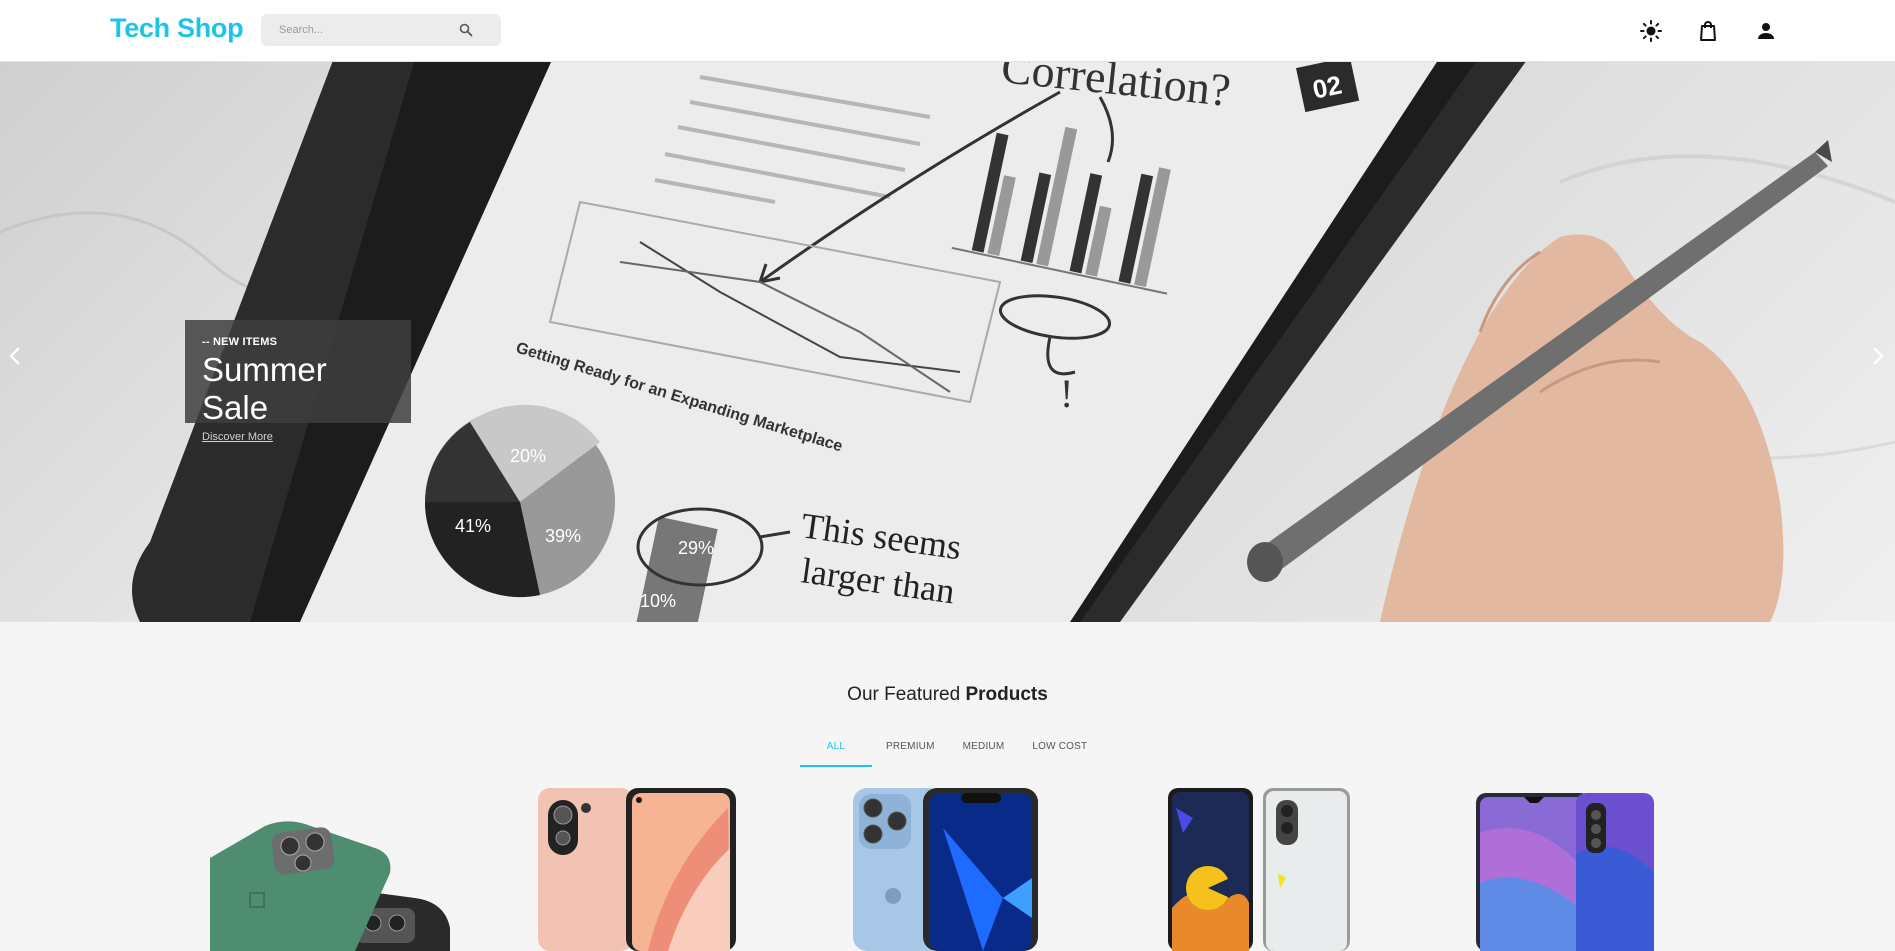 This screenshot has width=1895, height=951. Describe the element at coordinates (910, 752) in the screenshot. I see `tab-premium: PREMIUM` at that location.